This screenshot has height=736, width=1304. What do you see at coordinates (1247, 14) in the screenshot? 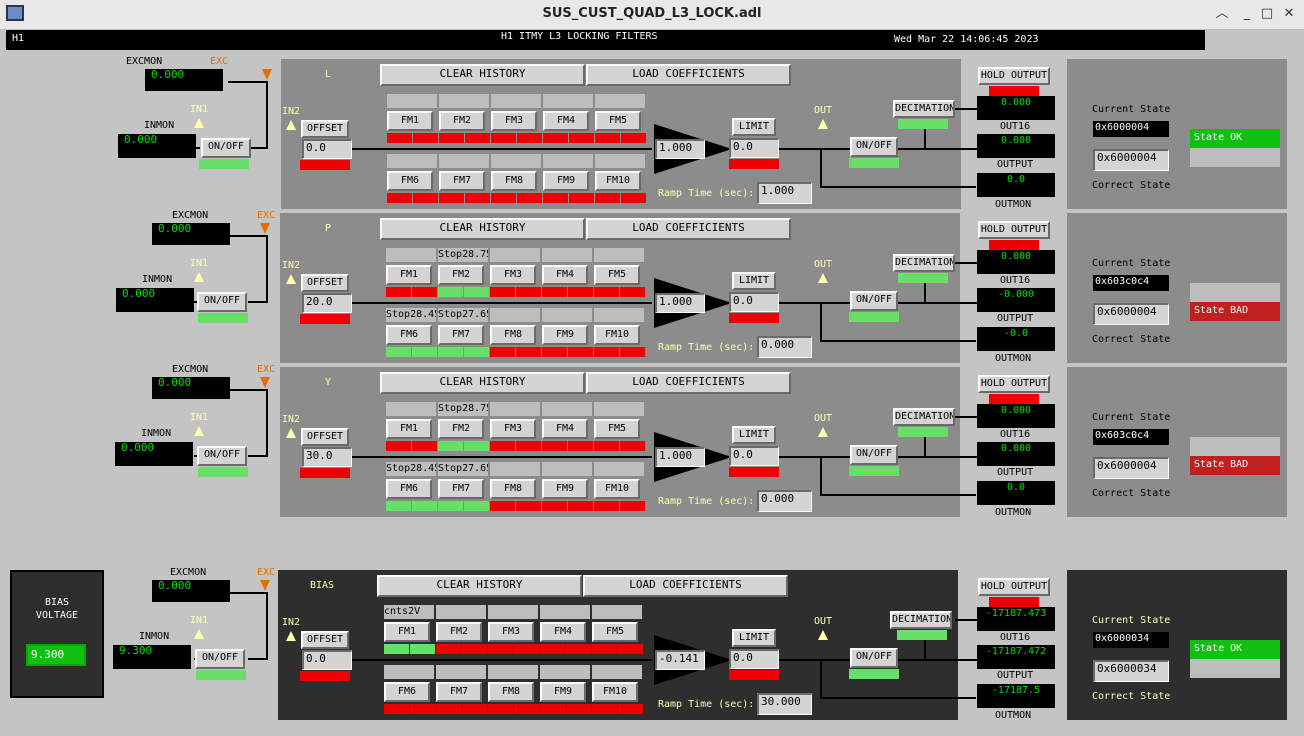
I see `minimize-icon: _` at bounding box center [1247, 14].